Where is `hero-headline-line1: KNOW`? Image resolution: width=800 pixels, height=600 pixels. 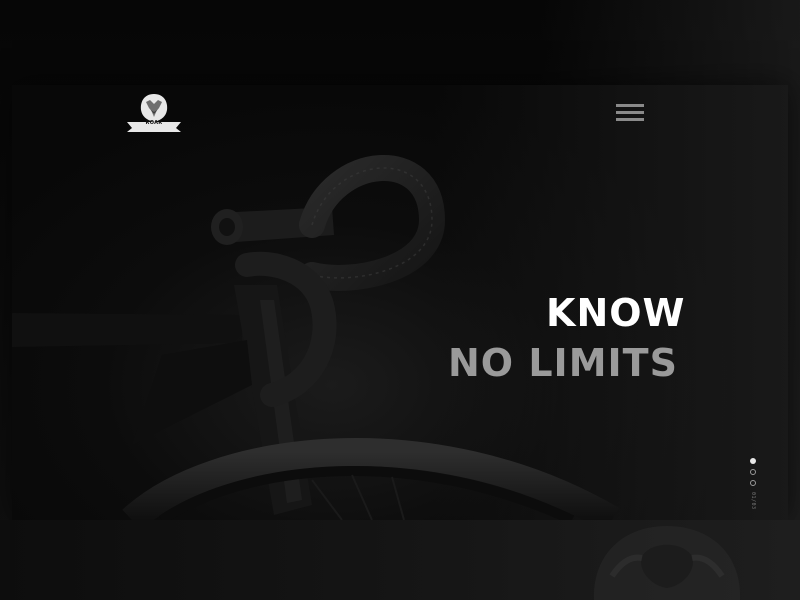 hero-headline-line1: KNOW is located at coordinates (616, 313).